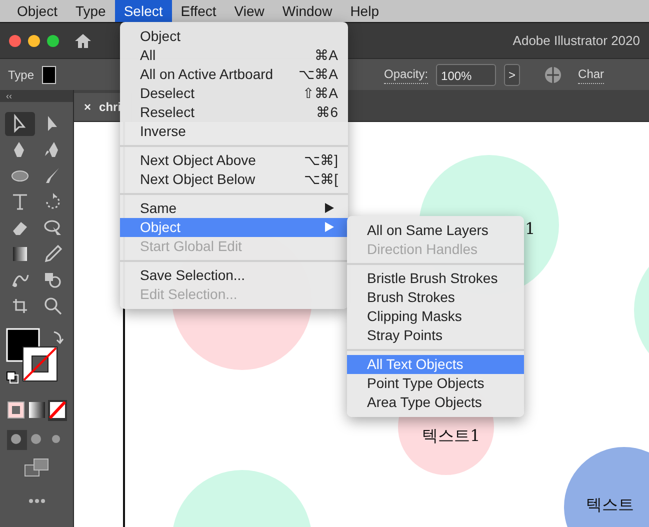  Describe the element at coordinates (425, 383) in the screenshot. I see `menu-item-label: Point Type Objects` at that location.